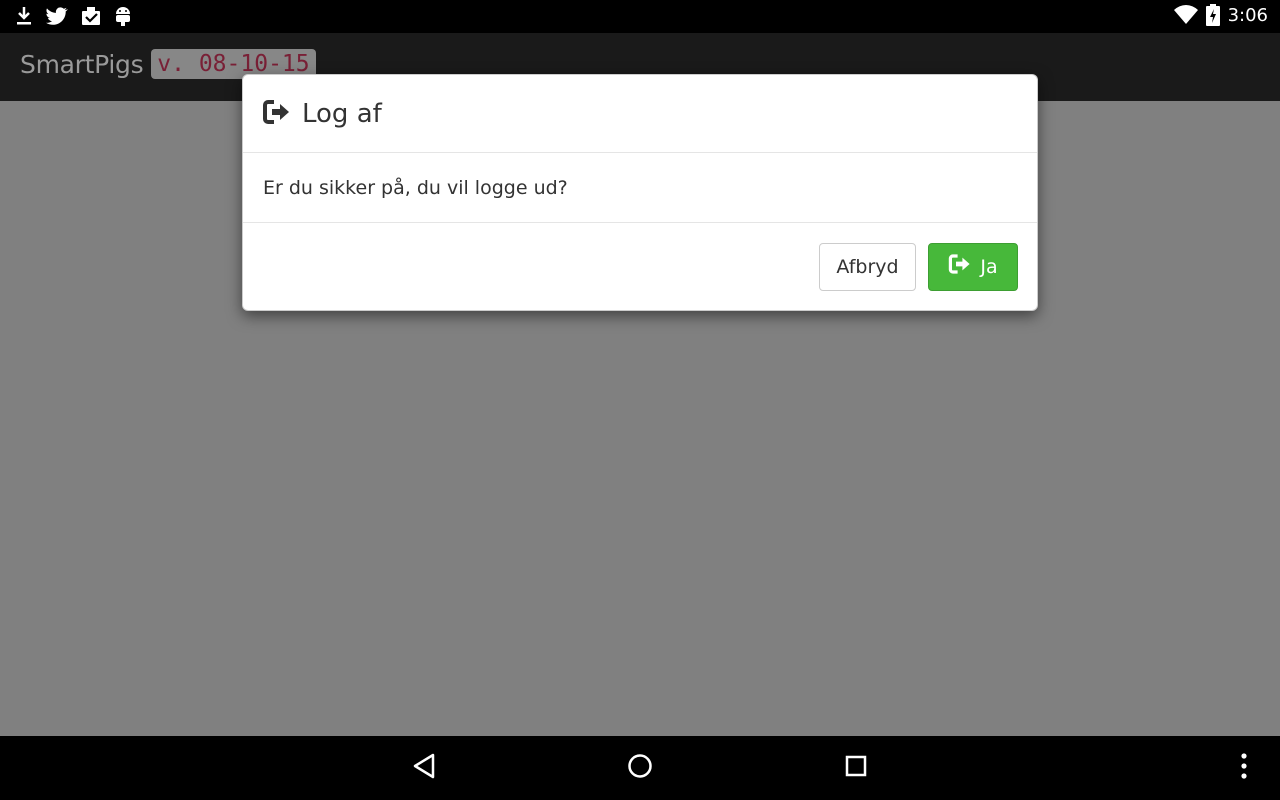 The height and width of the screenshot is (800, 1280). I want to click on twitter-icon, so click(57, 16).